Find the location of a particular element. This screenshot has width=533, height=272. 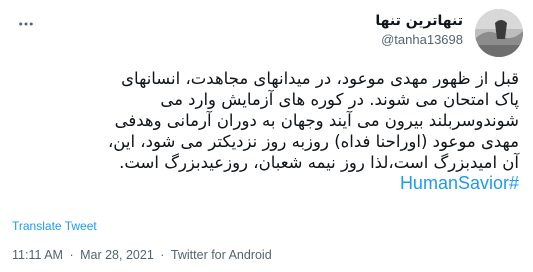

avatar is located at coordinates (499, 33).